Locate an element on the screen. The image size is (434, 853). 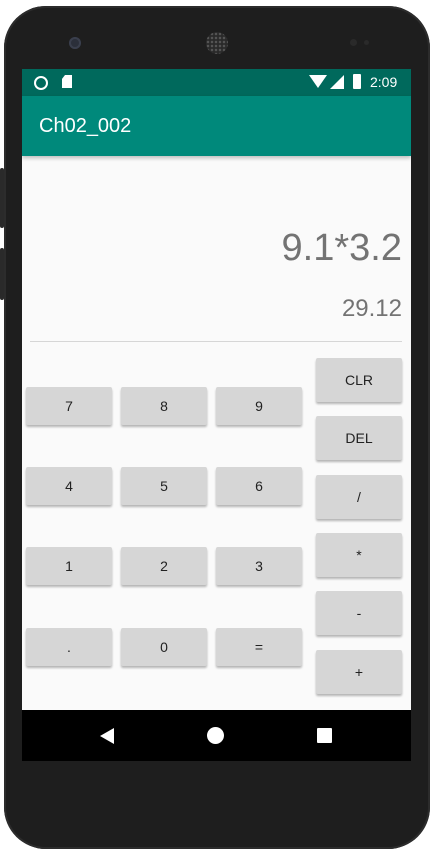
status-bar: 2:09 is located at coordinates (216, 82).